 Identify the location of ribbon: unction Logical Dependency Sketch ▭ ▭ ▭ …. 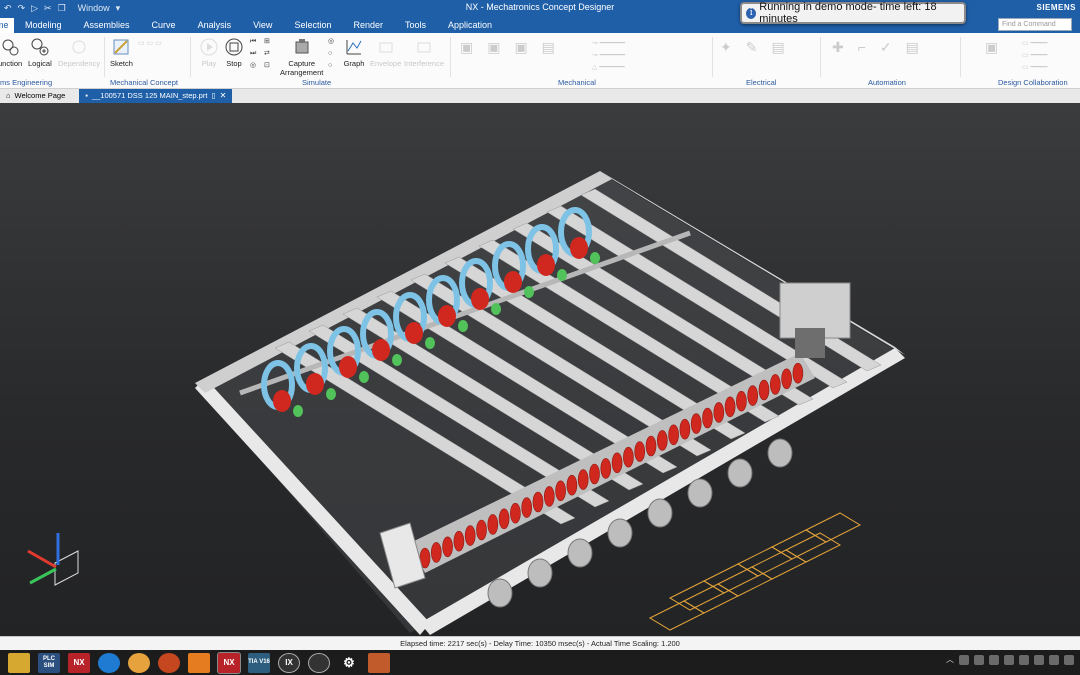
(540, 61).